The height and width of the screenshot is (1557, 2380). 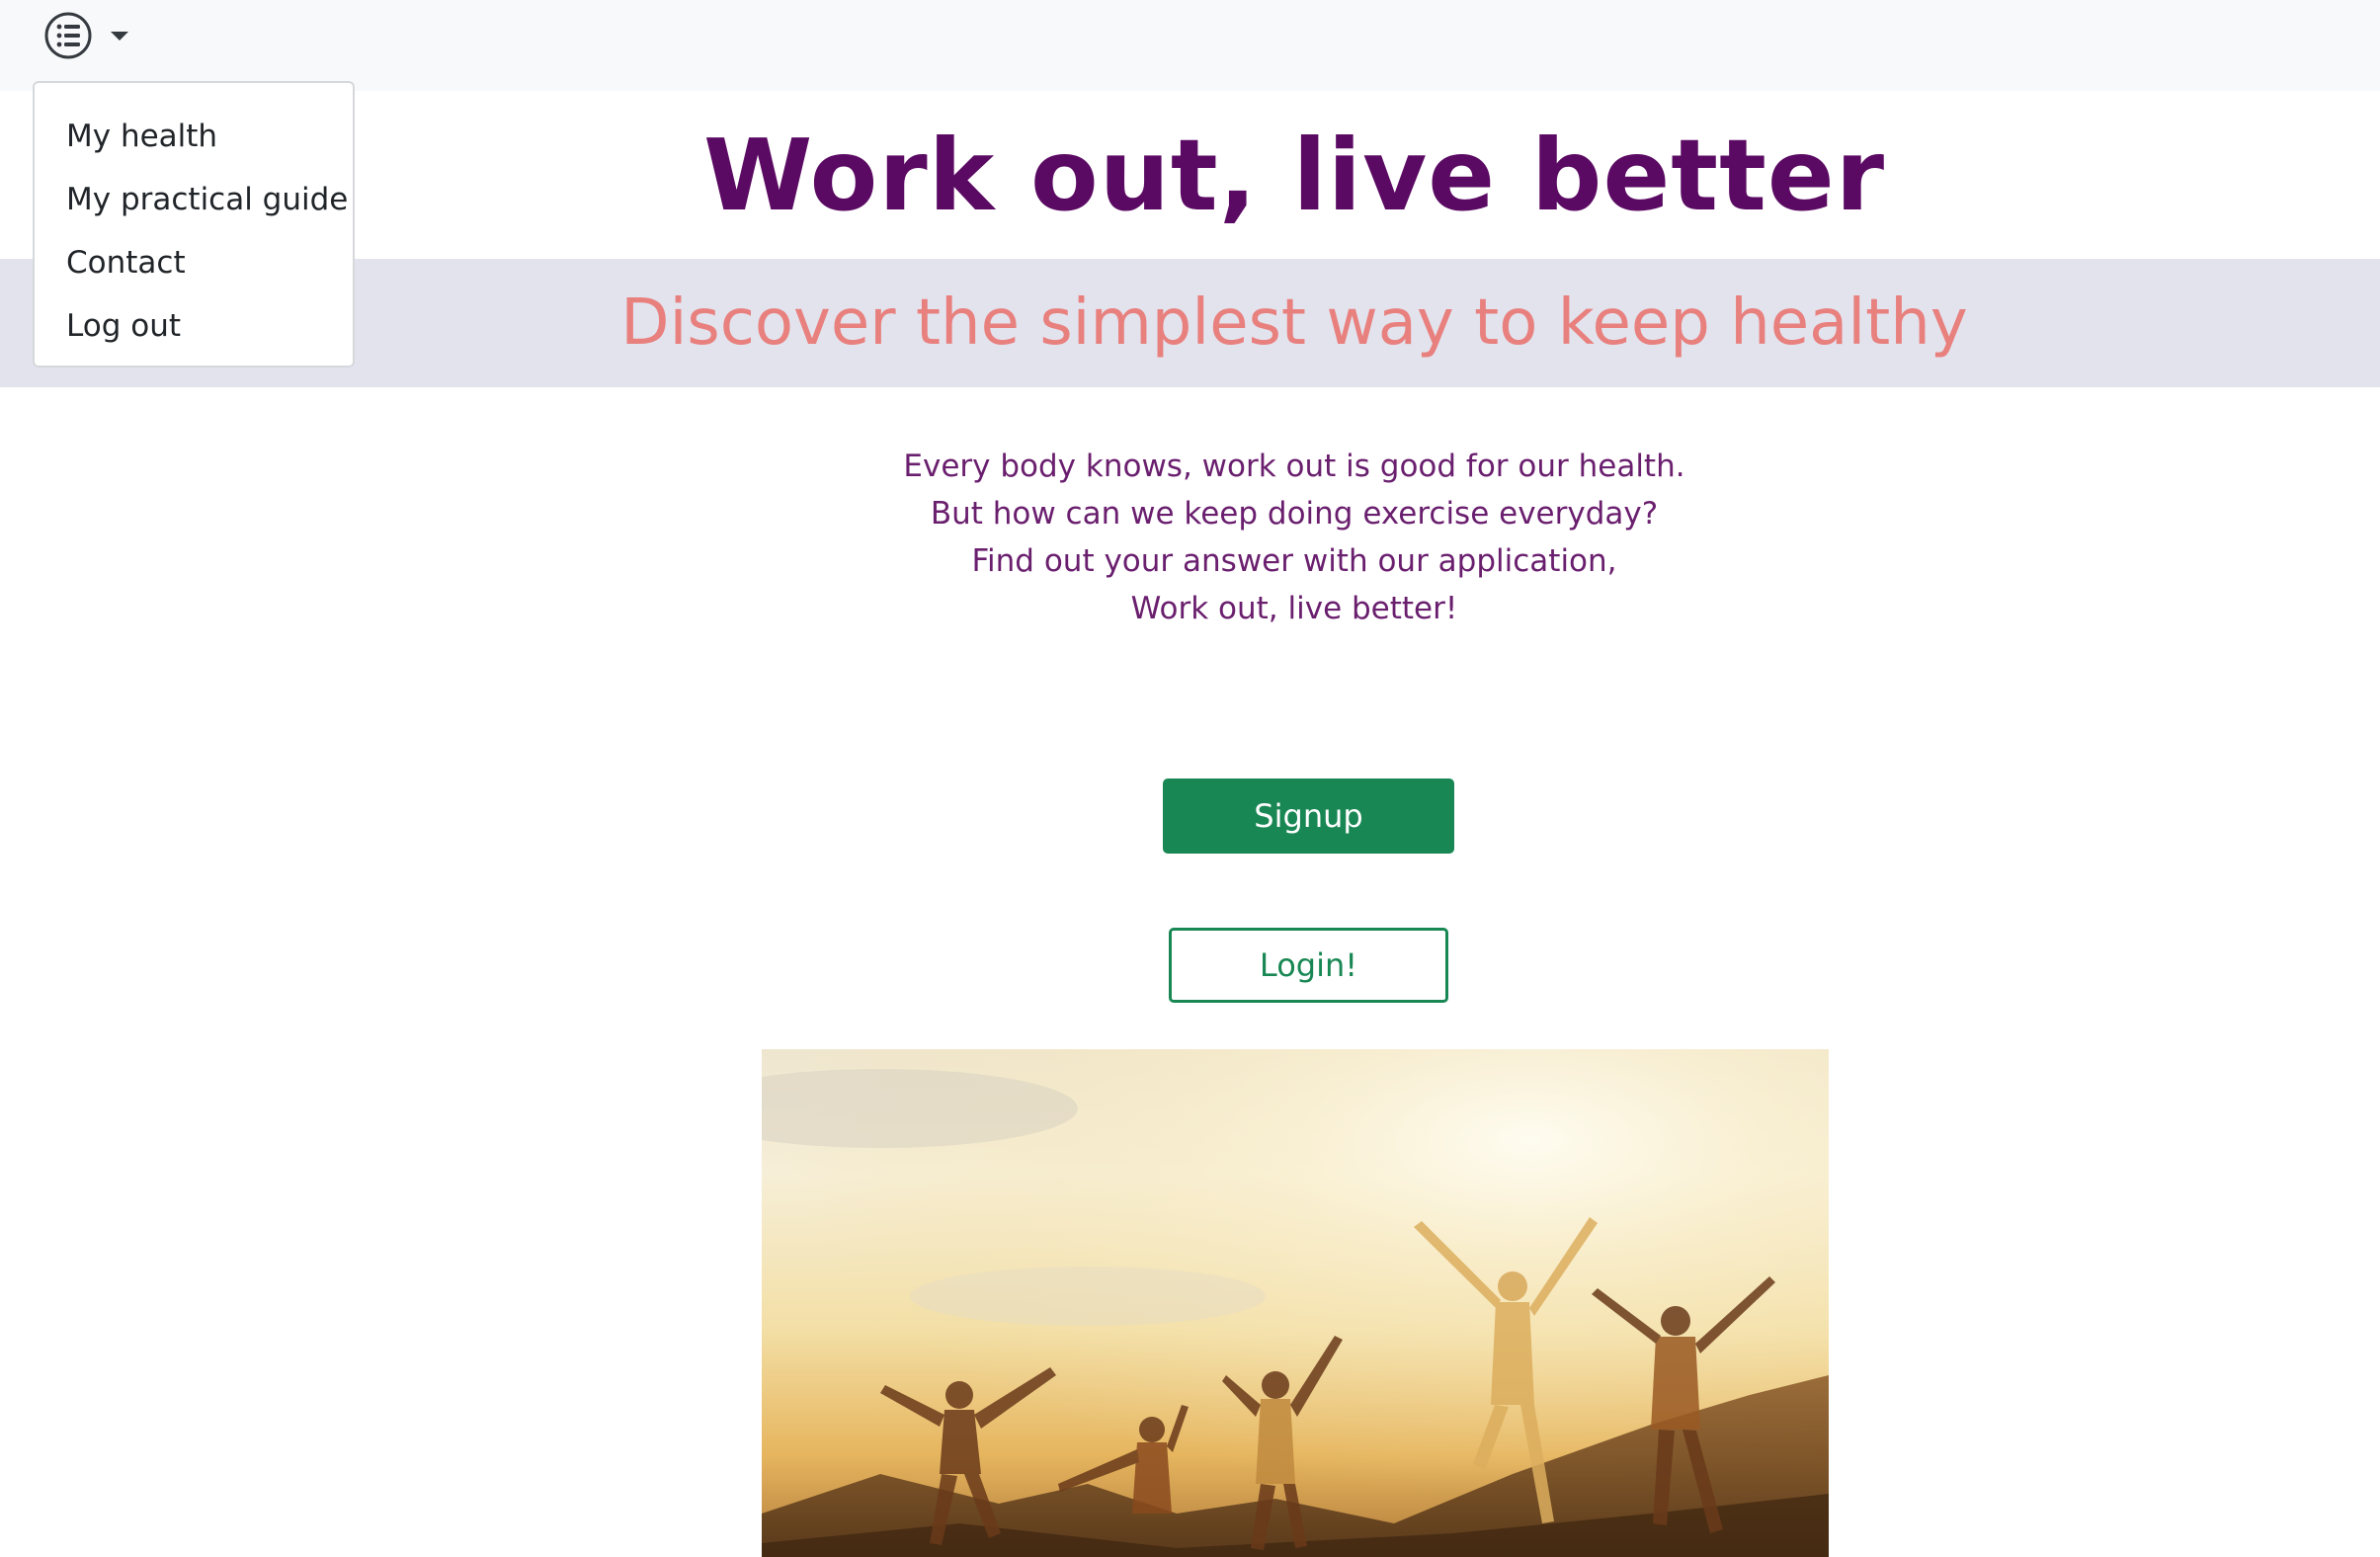 What do you see at coordinates (119, 35) in the screenshot?
I see `caret-down-icon` at bounding box center [119, 35].